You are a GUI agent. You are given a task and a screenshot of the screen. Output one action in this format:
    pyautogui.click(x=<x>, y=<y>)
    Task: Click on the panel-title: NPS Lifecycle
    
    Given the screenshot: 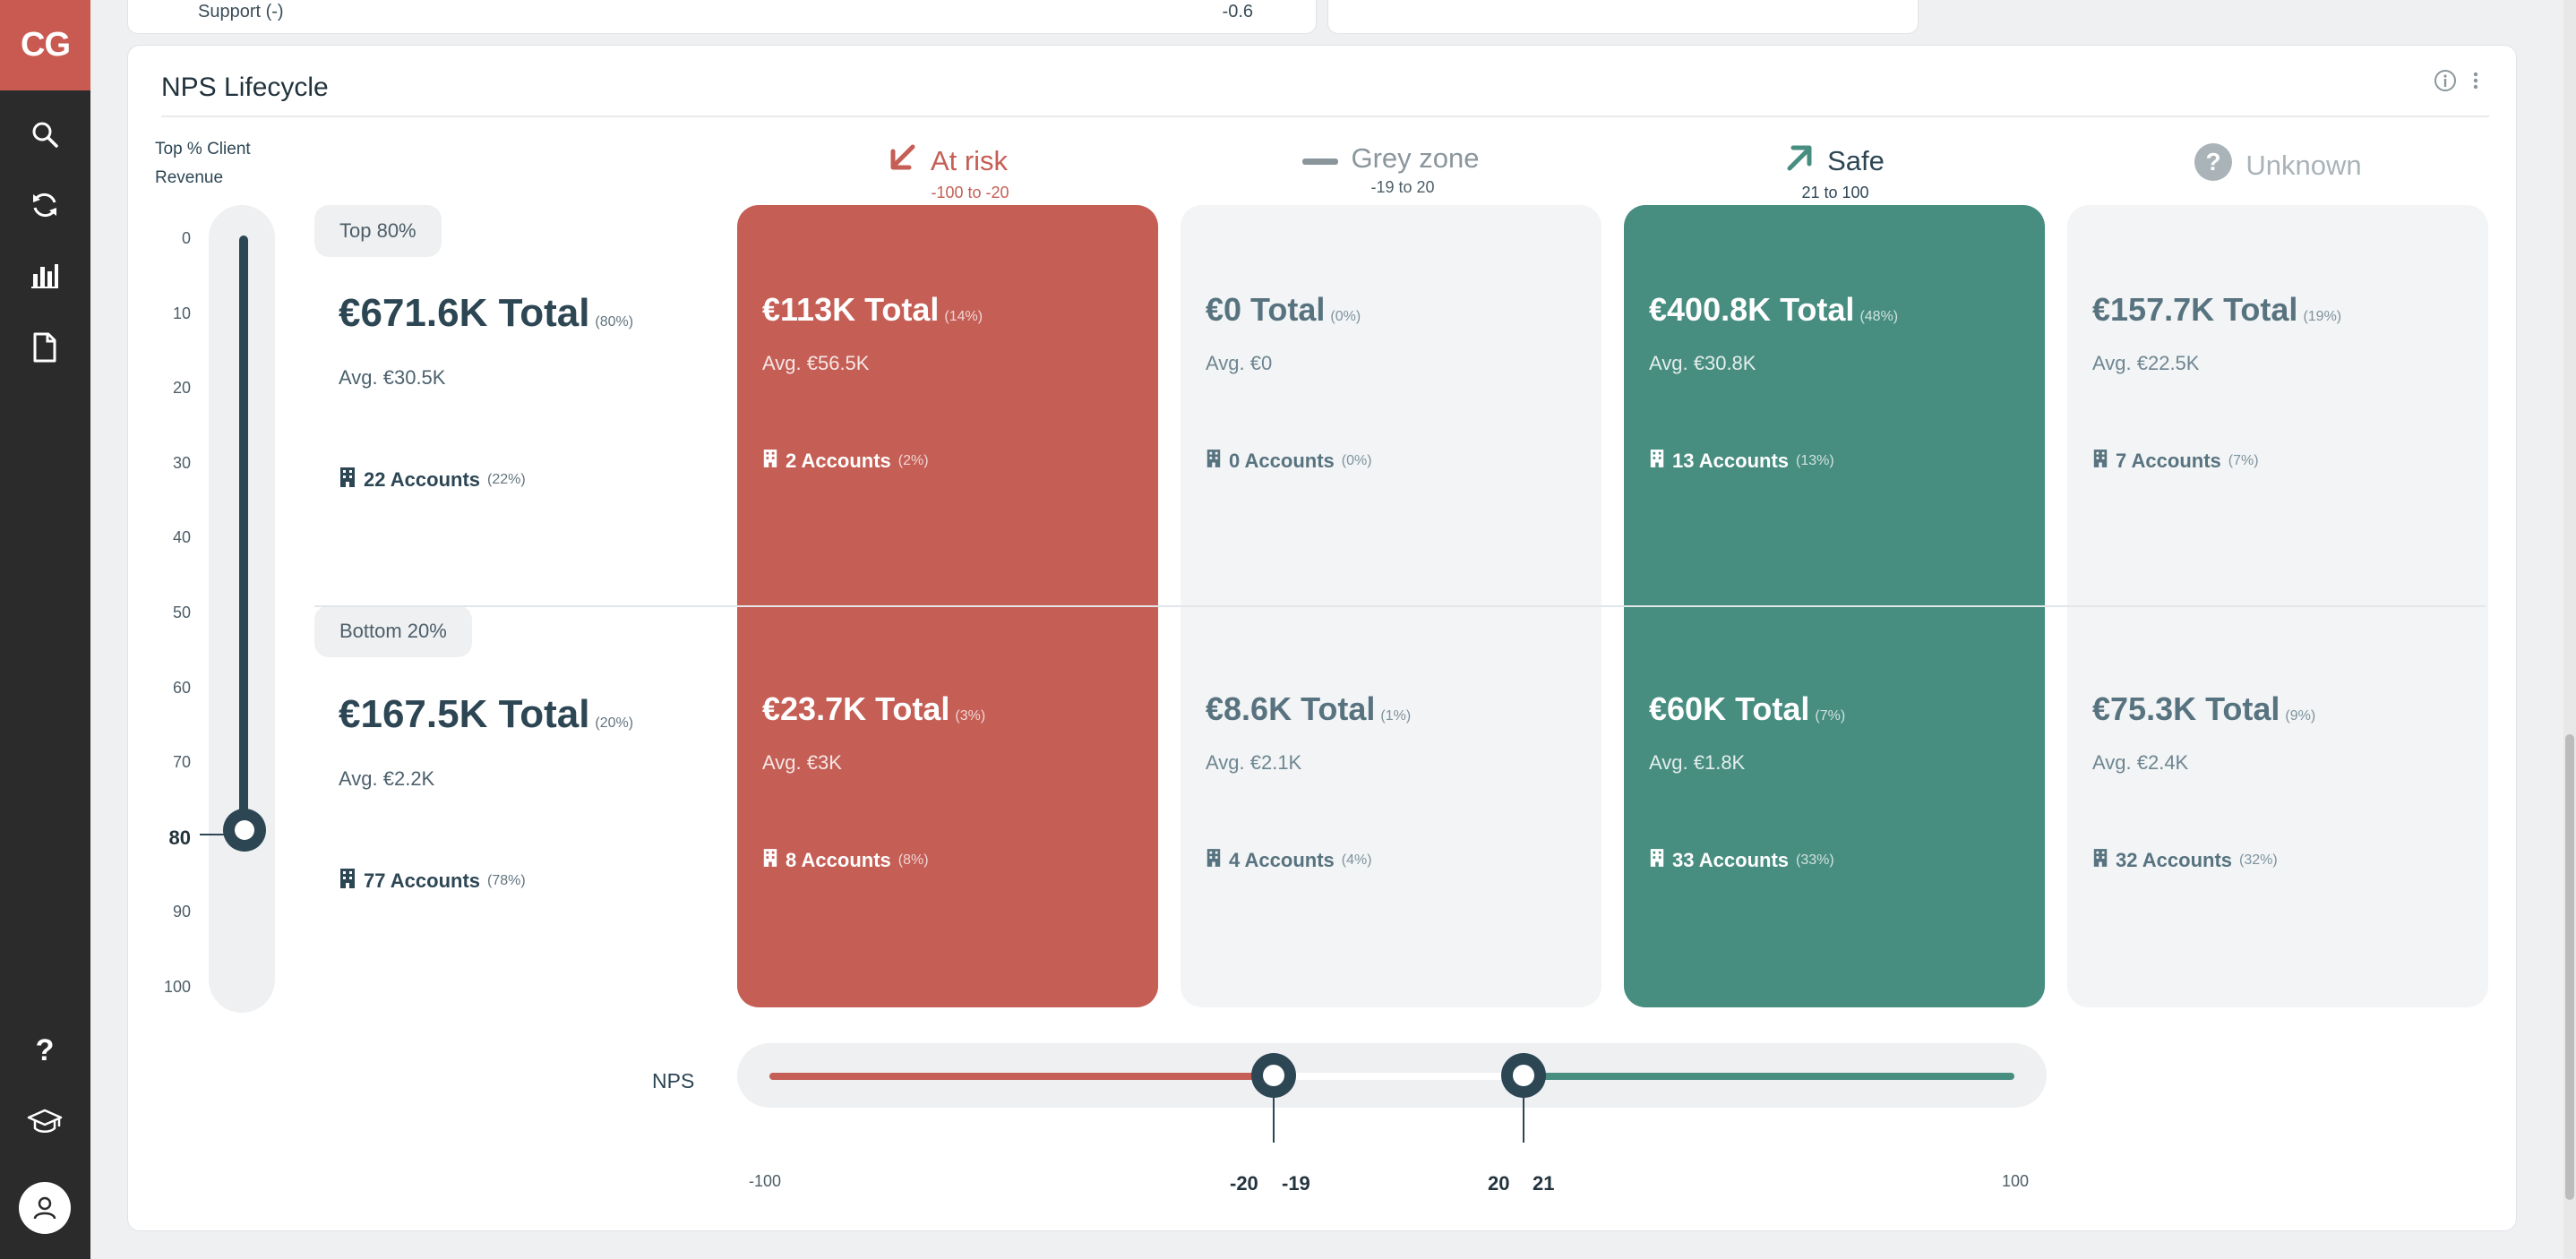 What is the action you would take?
    pyautogui.click(x=245, y=87)
    